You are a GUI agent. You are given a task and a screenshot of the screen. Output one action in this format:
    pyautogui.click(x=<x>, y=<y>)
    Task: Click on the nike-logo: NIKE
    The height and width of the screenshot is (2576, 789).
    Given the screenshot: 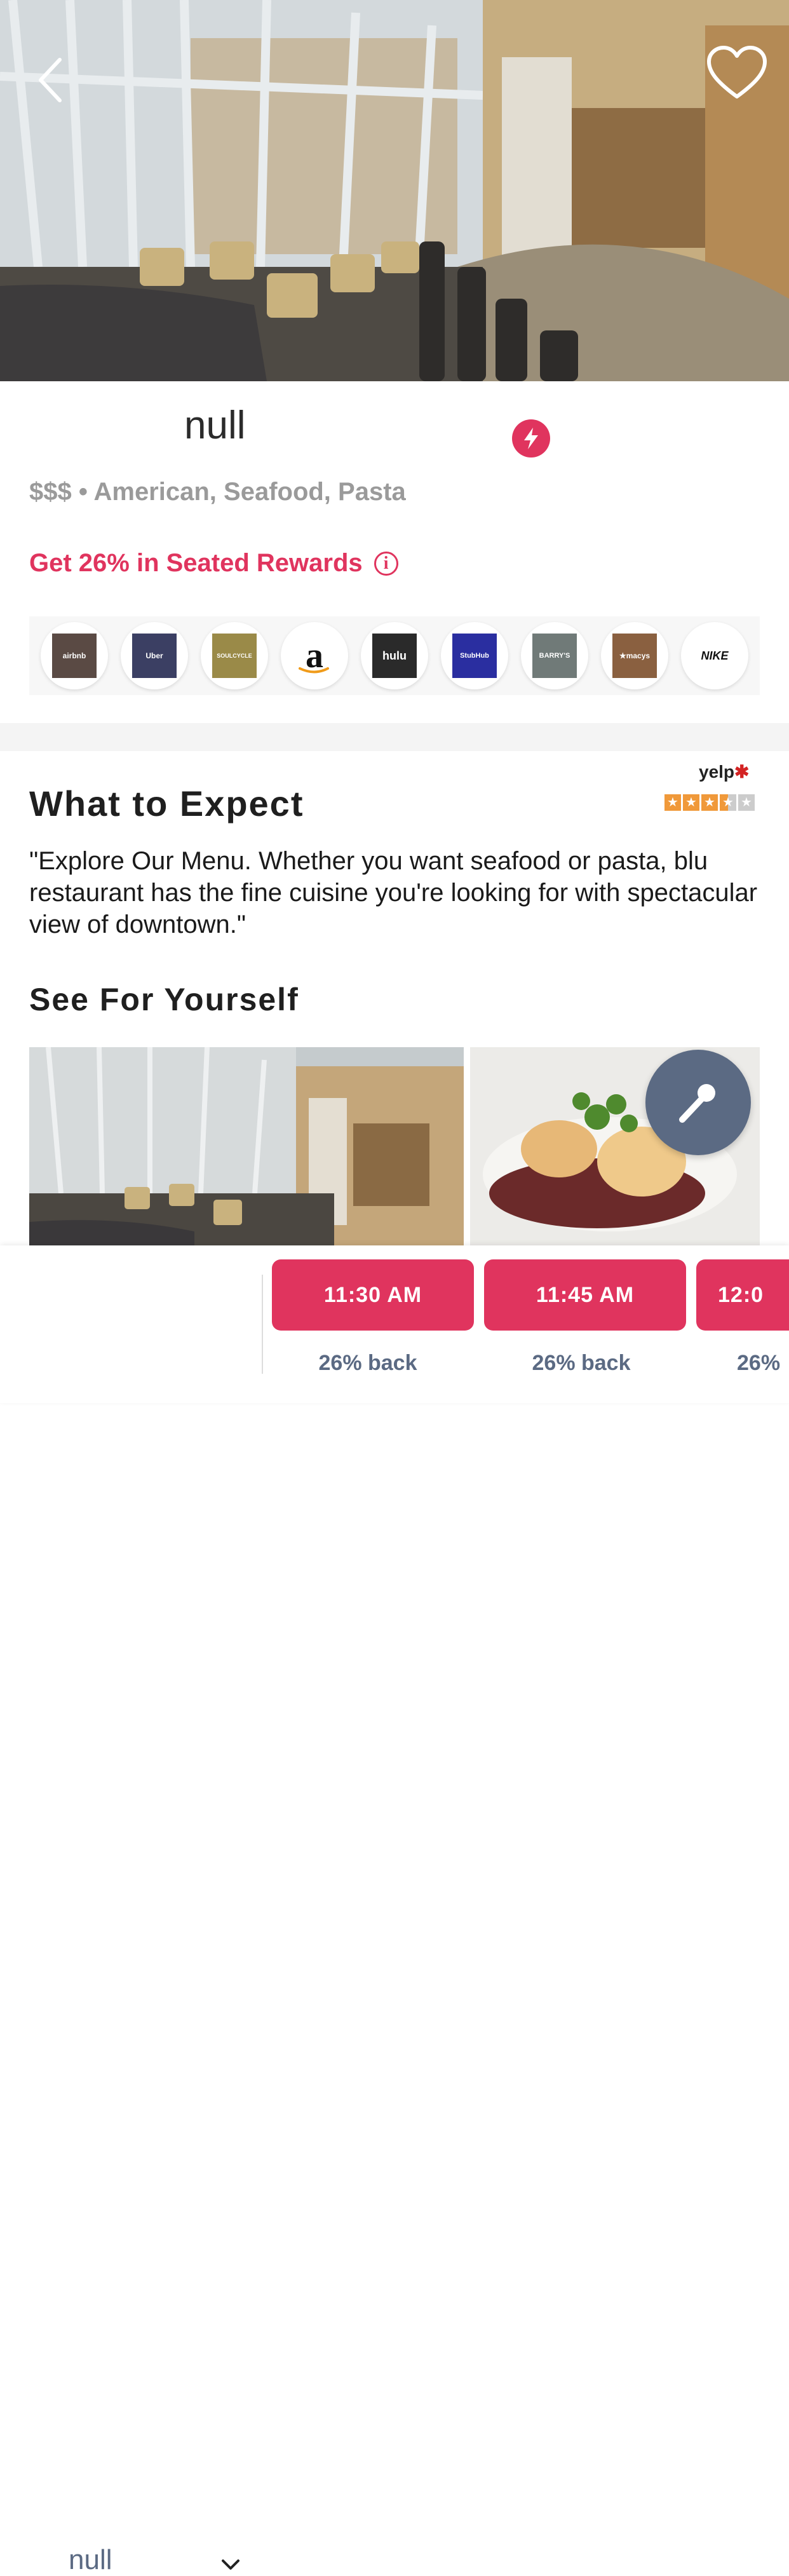 What is the action you would take?
    pyautogui.click(x=714, y=656)
    